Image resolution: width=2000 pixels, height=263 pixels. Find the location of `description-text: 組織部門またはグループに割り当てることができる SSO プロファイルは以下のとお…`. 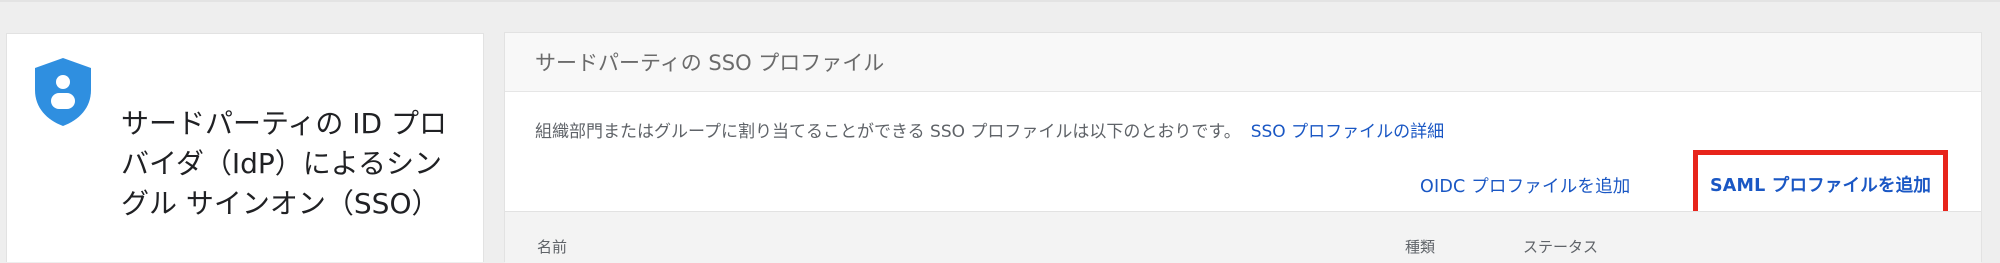

description-text: 組織部門またはグループに割り当てることができる SSO プロファイルは以下のとお… is located at coordinates (888, 132).